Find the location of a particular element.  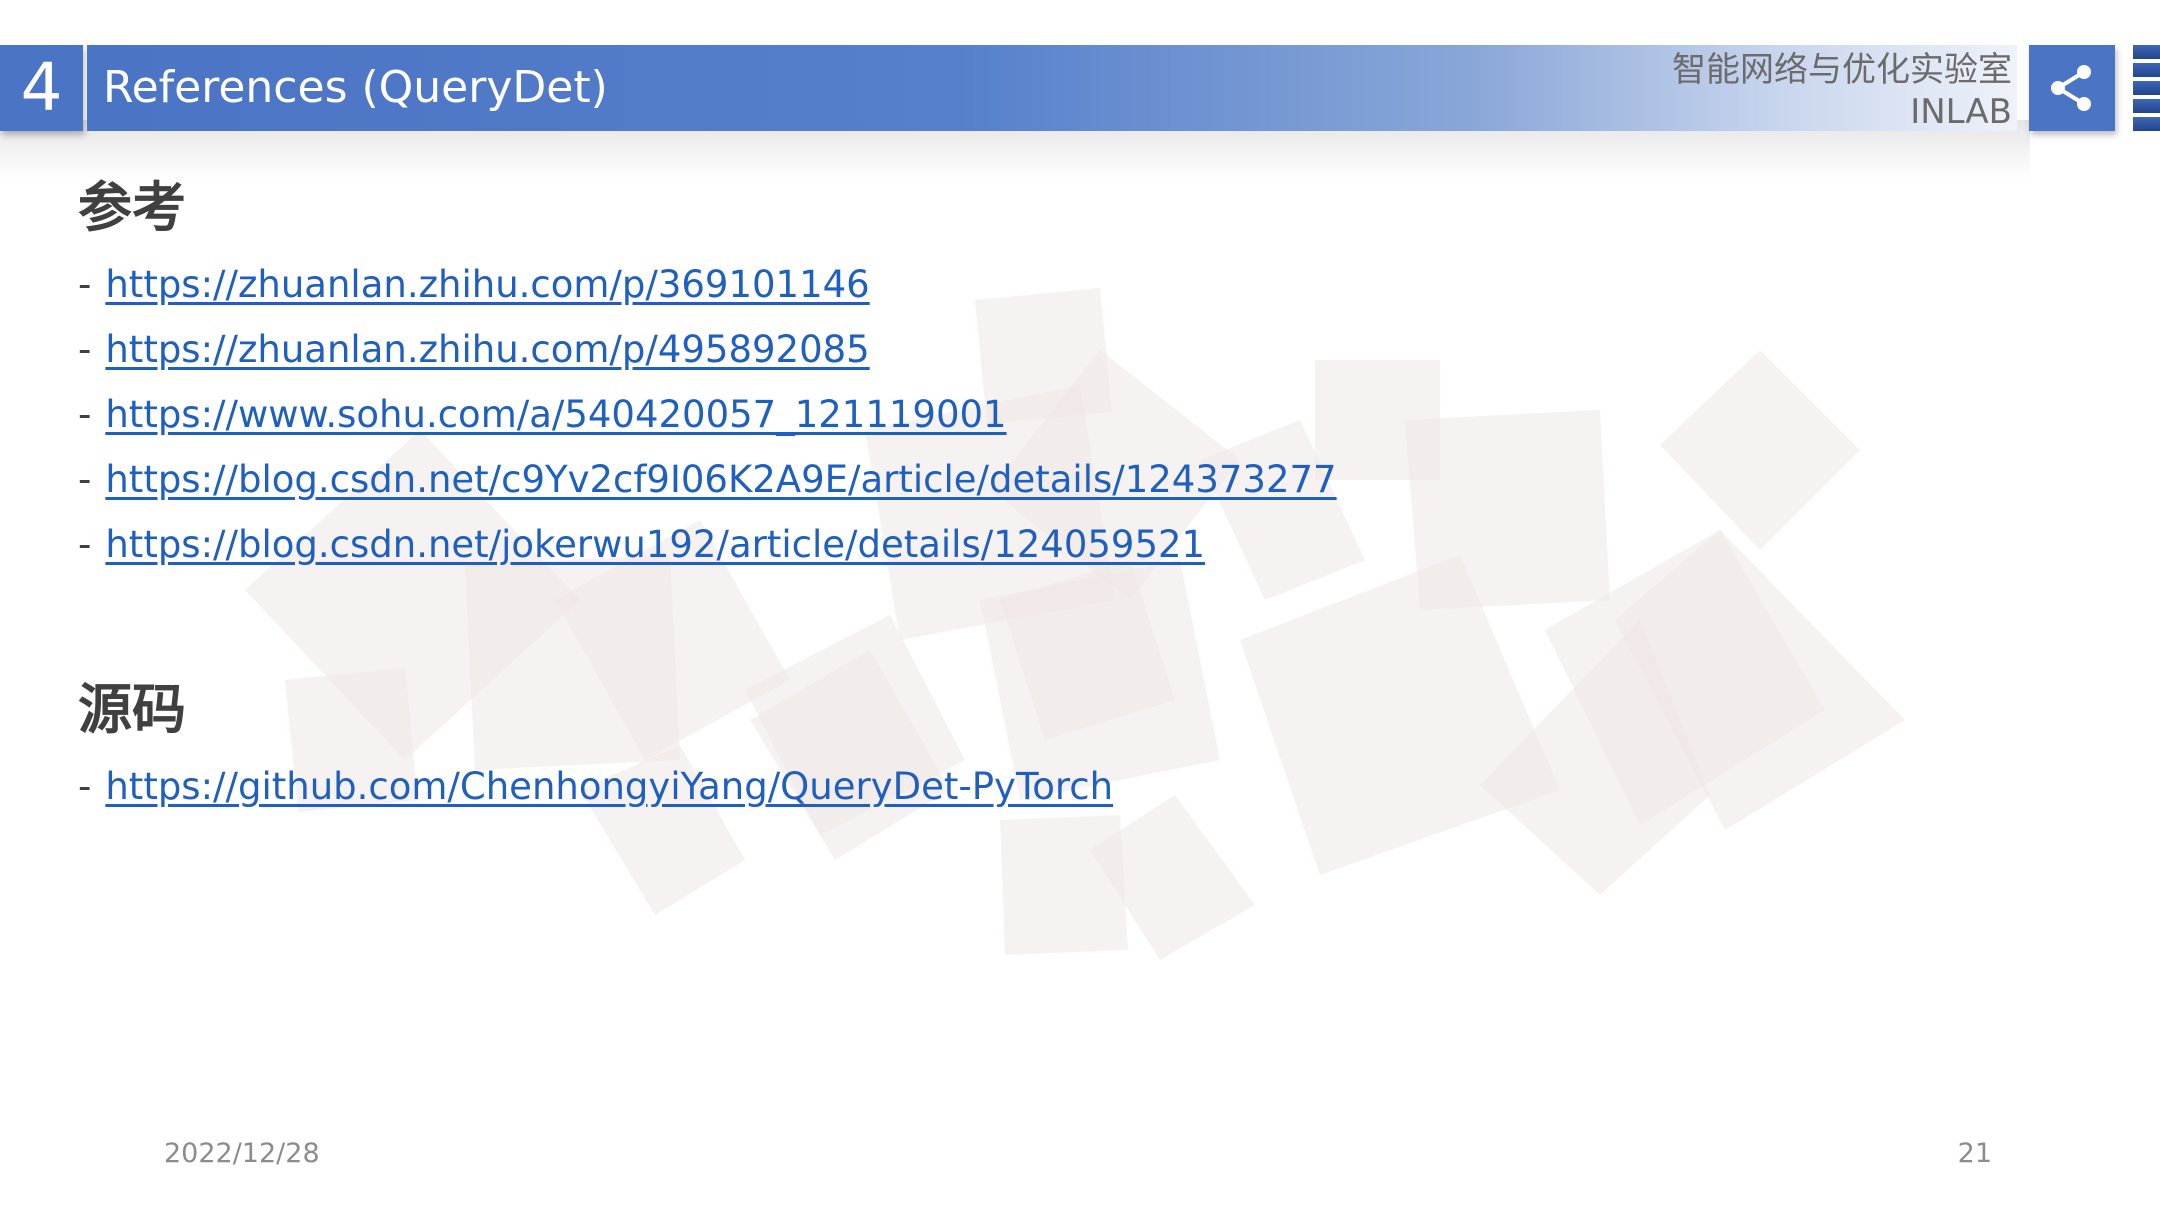

reference-link: https://zhuanlan.zhihu.com/p/495892085 is located at coordinates (487, 349).